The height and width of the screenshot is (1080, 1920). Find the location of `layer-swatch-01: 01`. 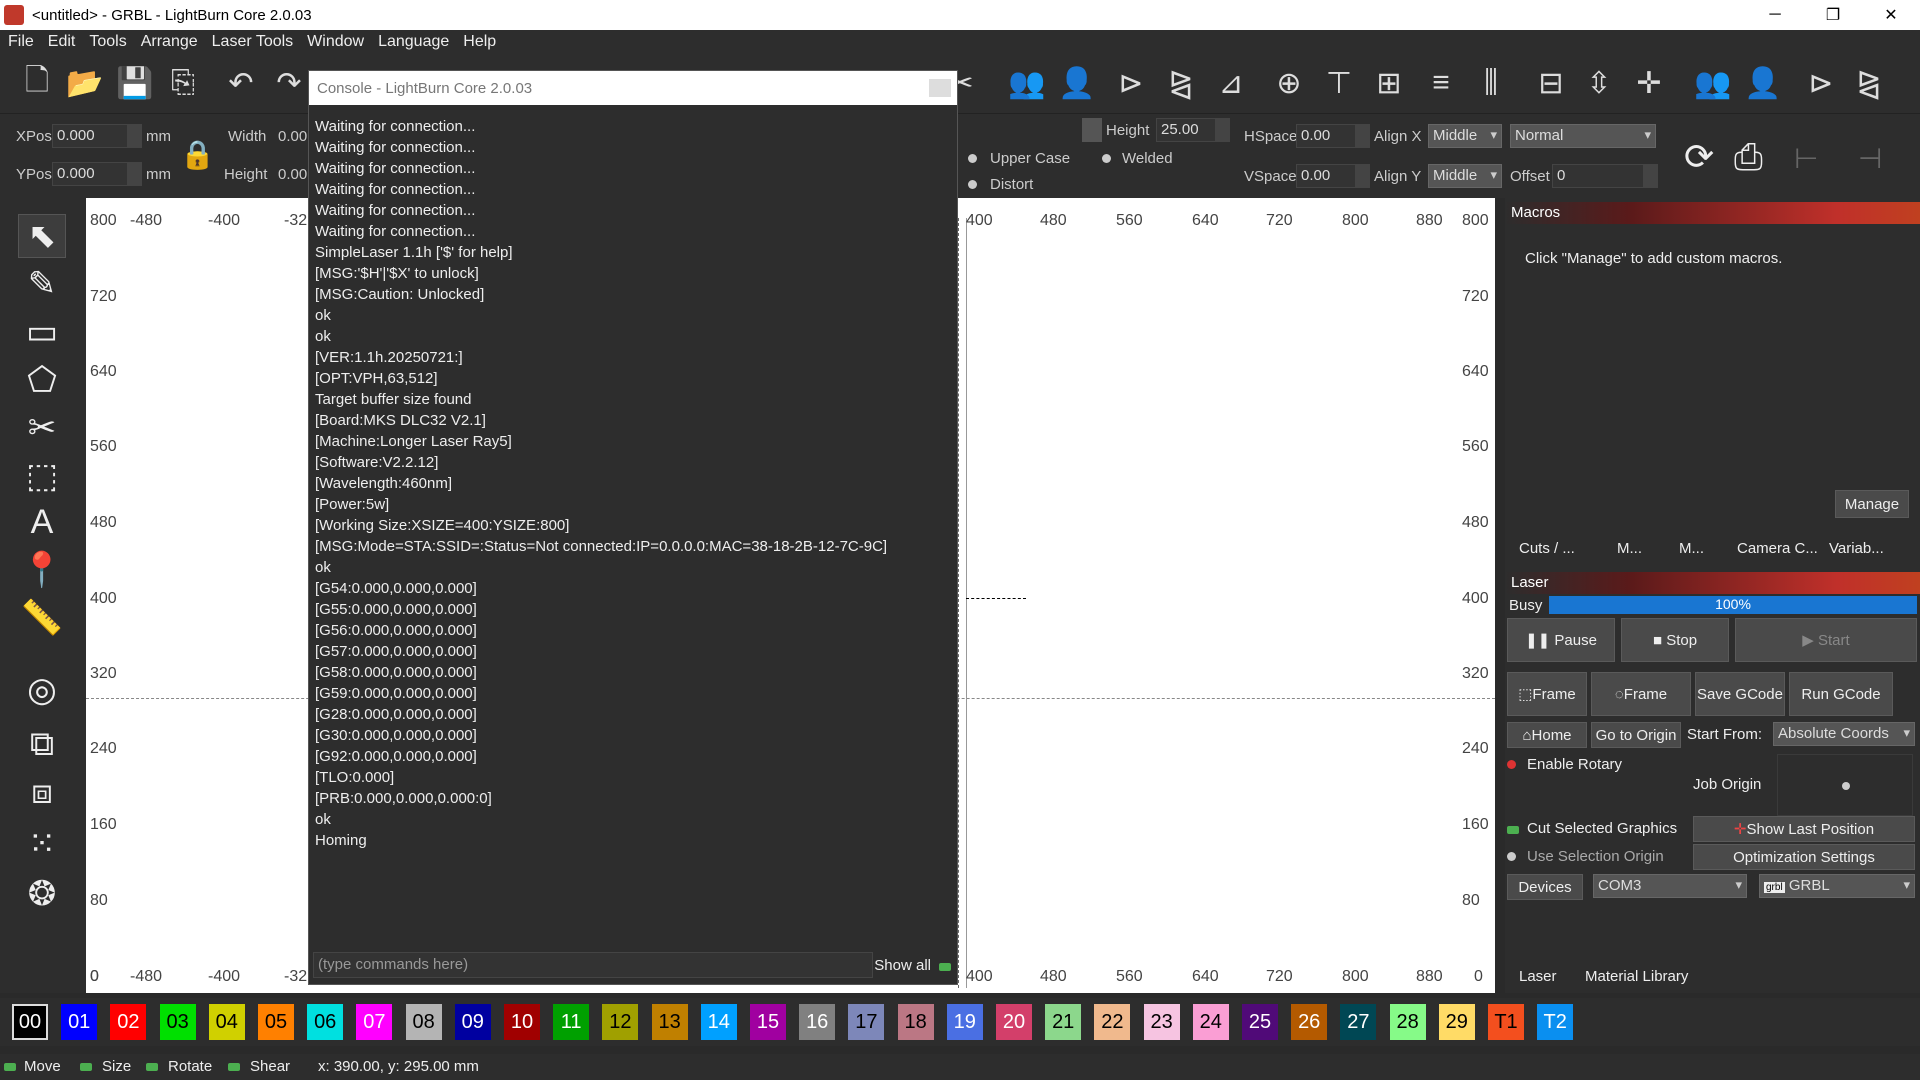

layer-swatch-01: 01 is located at coordinates (79, 1022).